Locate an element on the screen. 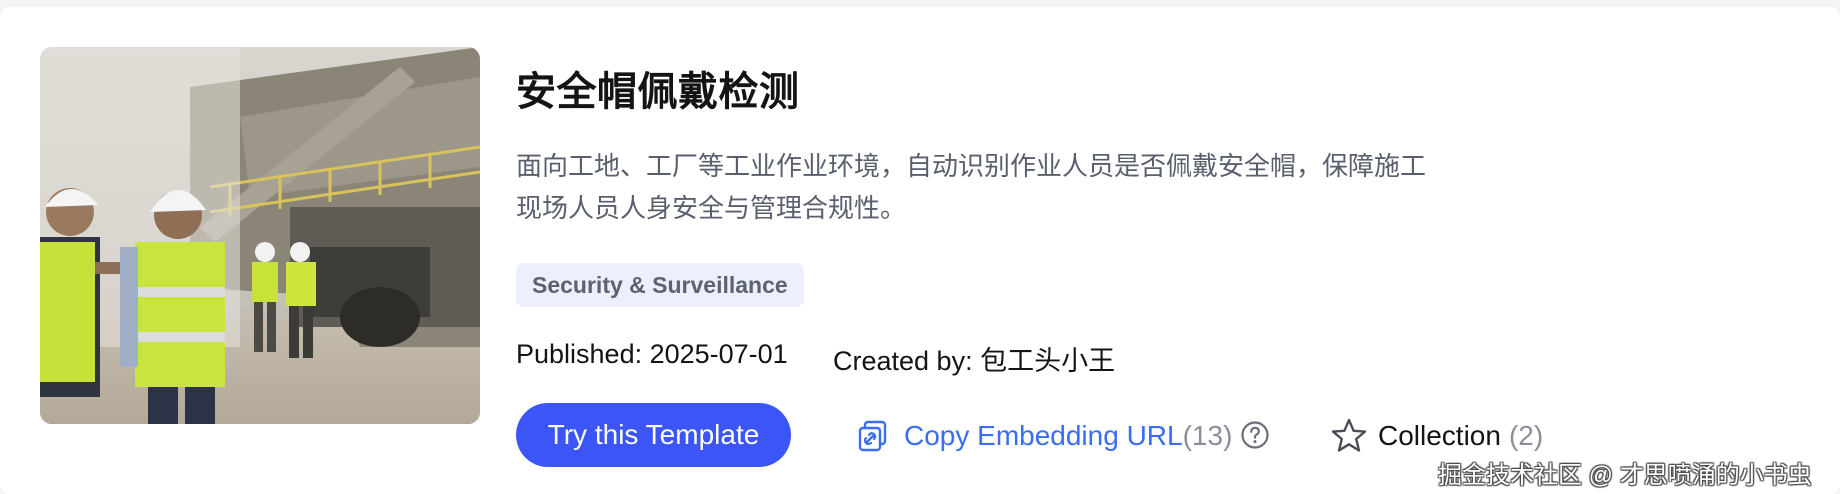 This screenshot has height=494, width=1840. collection-button: Collection (2) is located at coordinates (1436, 436).